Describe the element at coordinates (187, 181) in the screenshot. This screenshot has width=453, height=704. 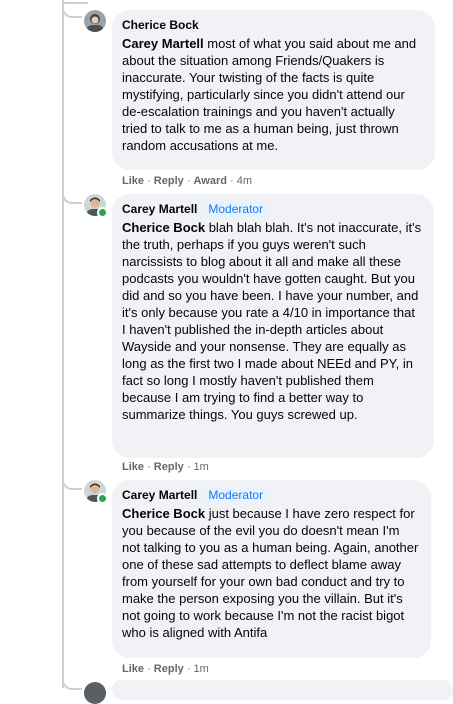
I see `comment-actions: Like · Reply · Award · 4m` at that location.